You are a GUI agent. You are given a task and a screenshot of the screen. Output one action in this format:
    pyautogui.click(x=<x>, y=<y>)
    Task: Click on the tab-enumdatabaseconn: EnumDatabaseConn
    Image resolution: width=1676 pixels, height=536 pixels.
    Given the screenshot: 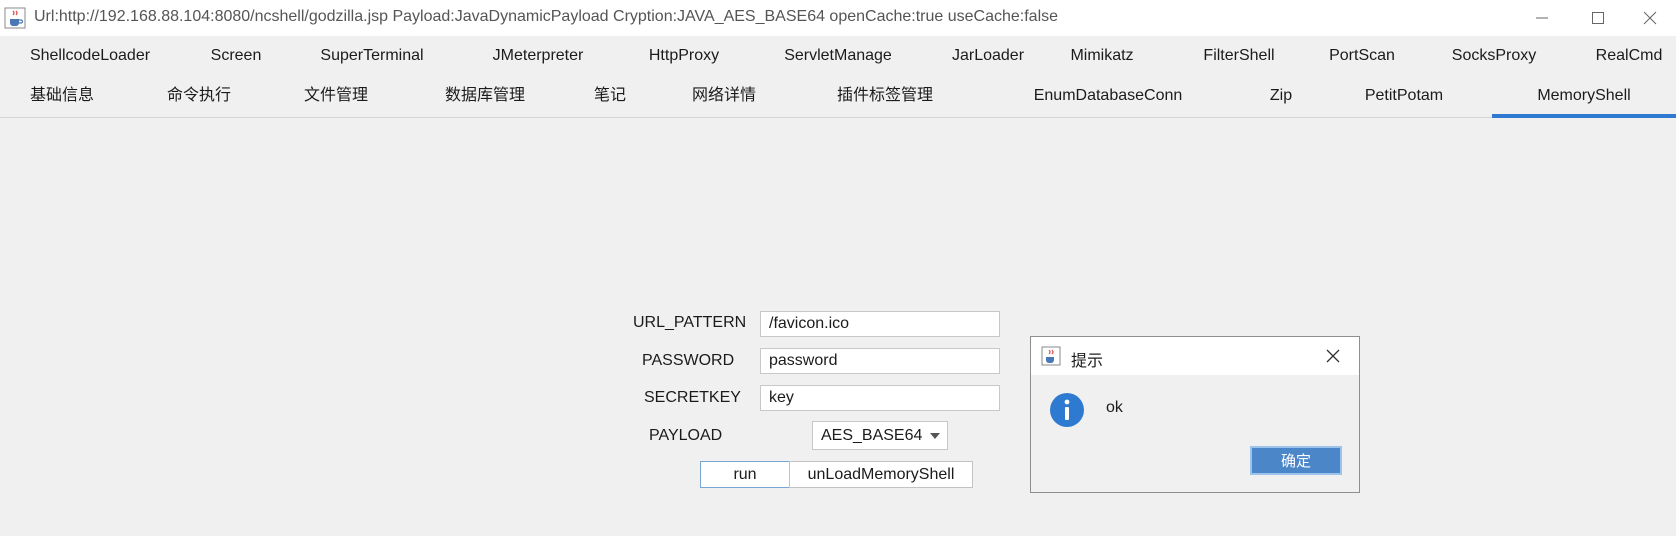 What is the action you would take?
    pyautogui.click(x=1108, y=96)
    